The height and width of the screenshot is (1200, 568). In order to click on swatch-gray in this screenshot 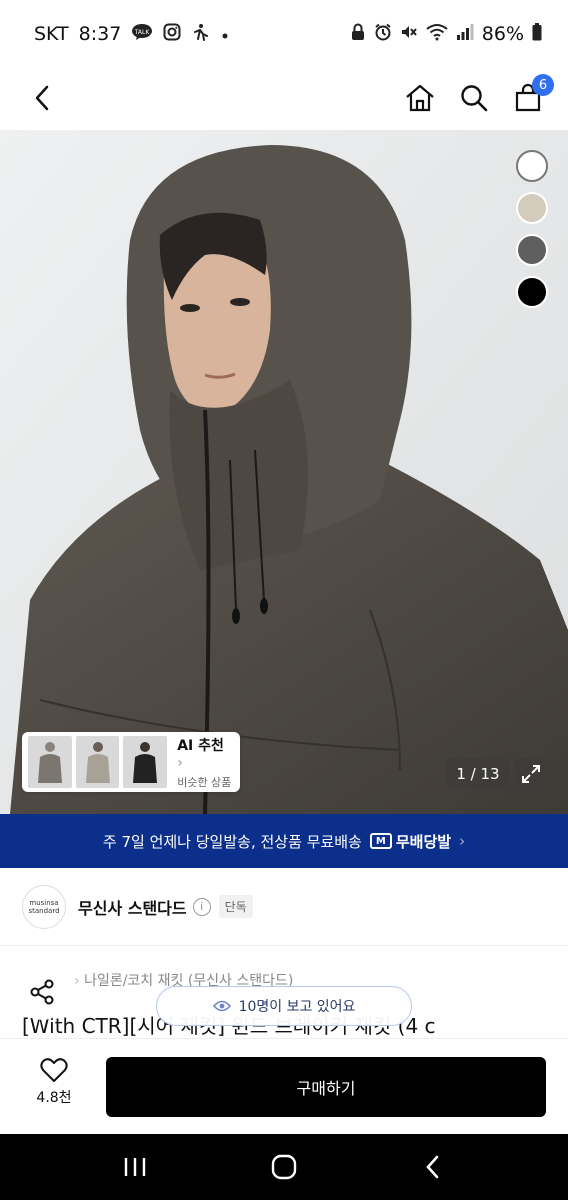, I will do `click(532, 250)`.